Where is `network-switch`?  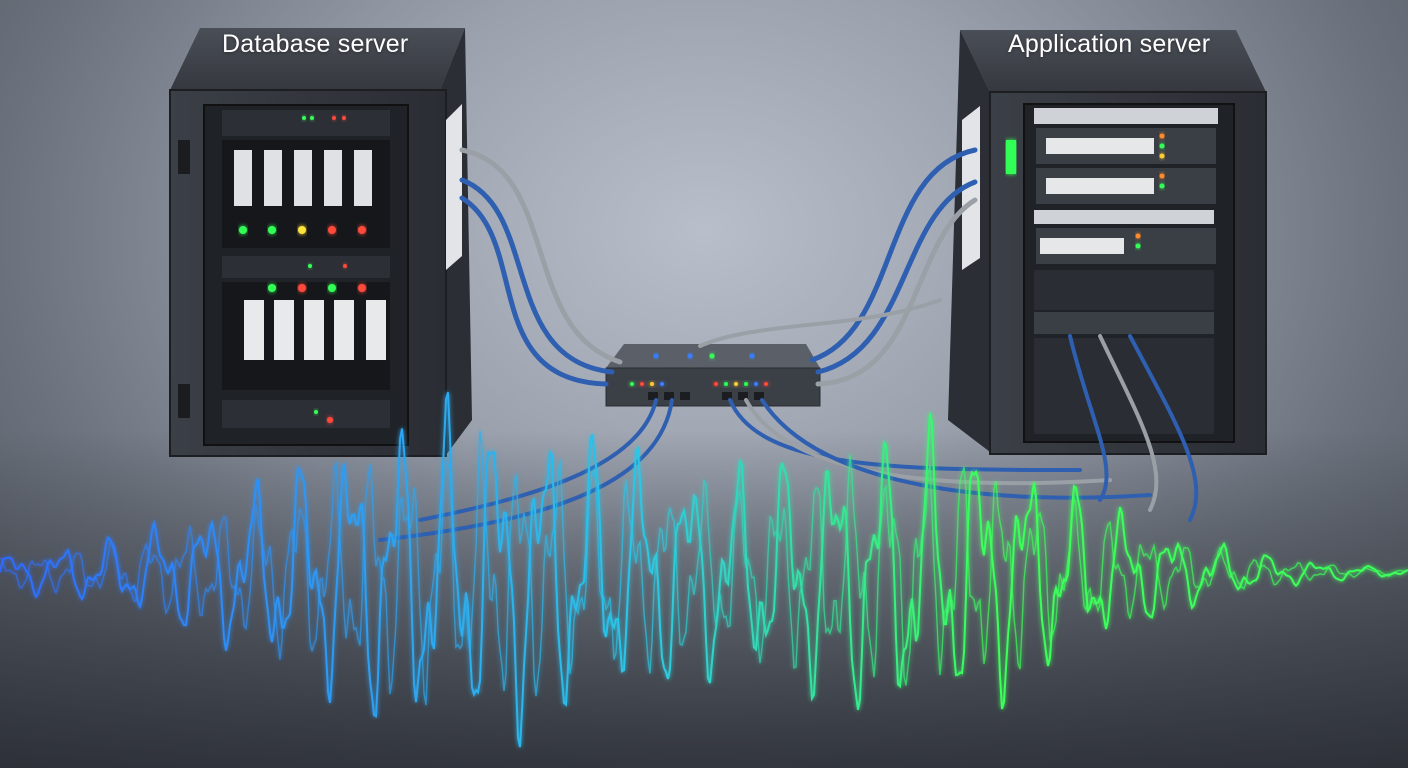 network-switch is located at coordinates (713, 375).